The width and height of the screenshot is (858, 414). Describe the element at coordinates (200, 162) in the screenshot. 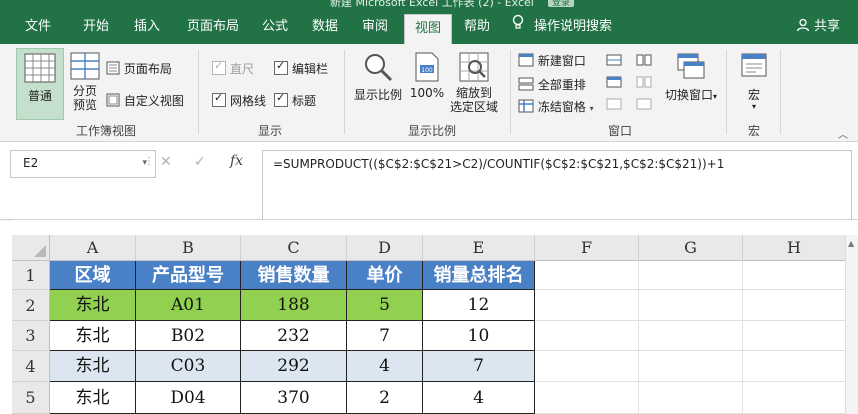

I see `enter-check-icon: ✓` at that location.